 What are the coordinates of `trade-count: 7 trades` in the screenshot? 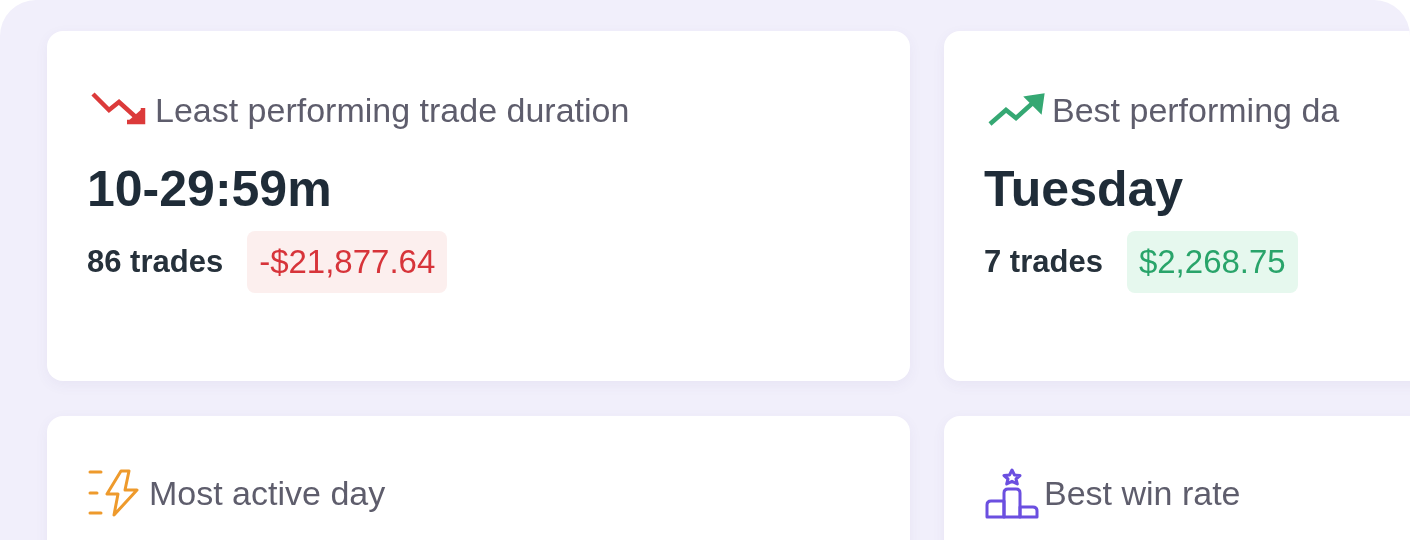 It's located at (1043, 262).